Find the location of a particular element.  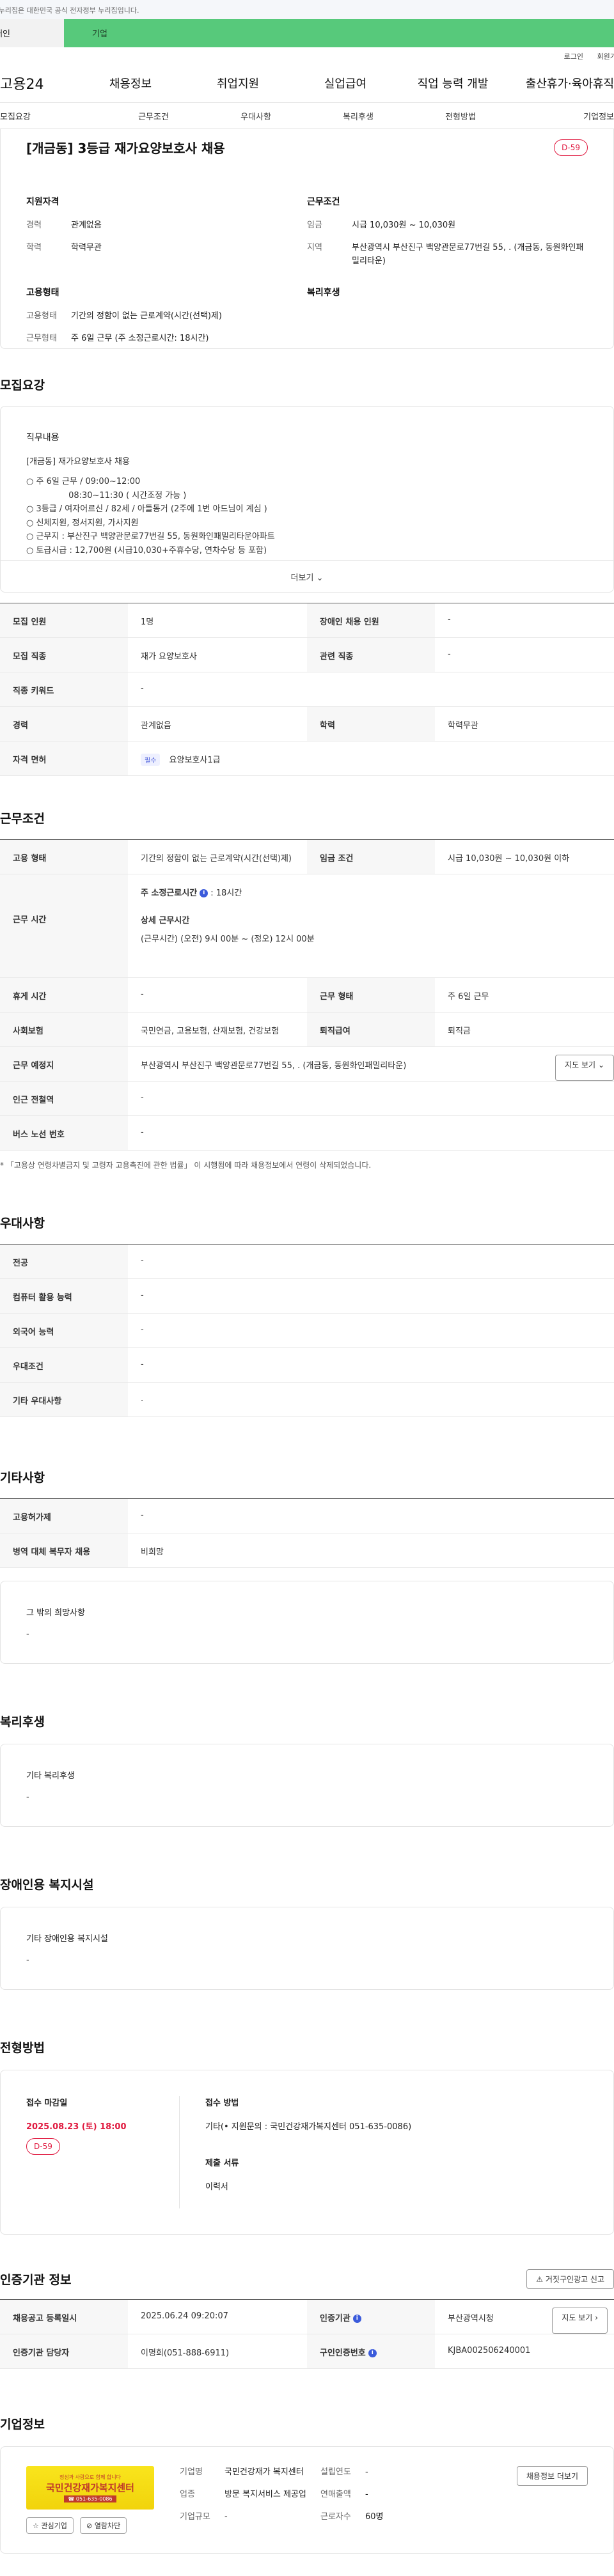

tab-personal: 개인 is located at coordinates (32, 33).